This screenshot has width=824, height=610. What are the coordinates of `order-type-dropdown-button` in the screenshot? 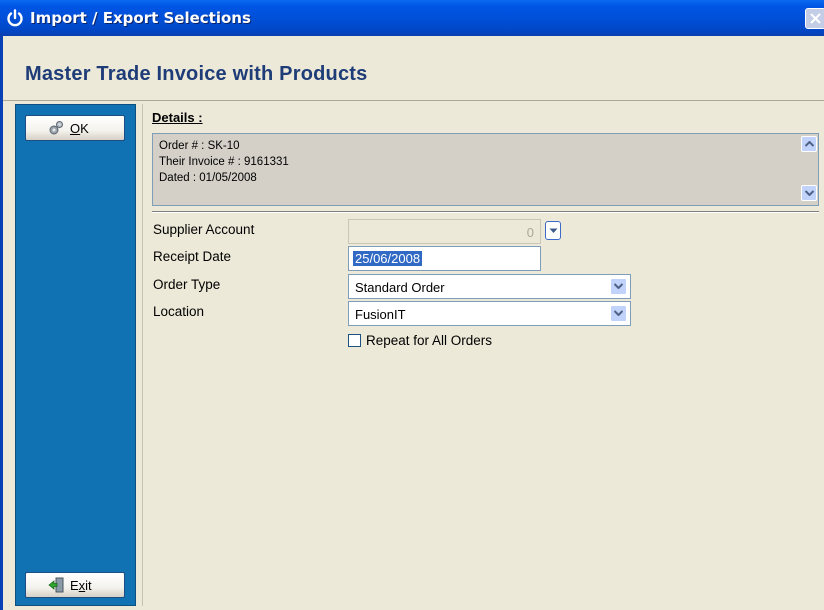 It's located at (618, 286).